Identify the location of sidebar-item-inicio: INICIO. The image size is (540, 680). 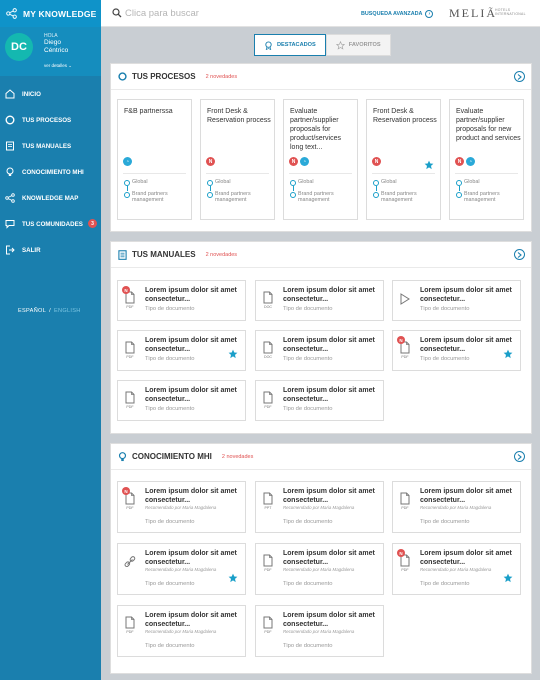
(50, 94).